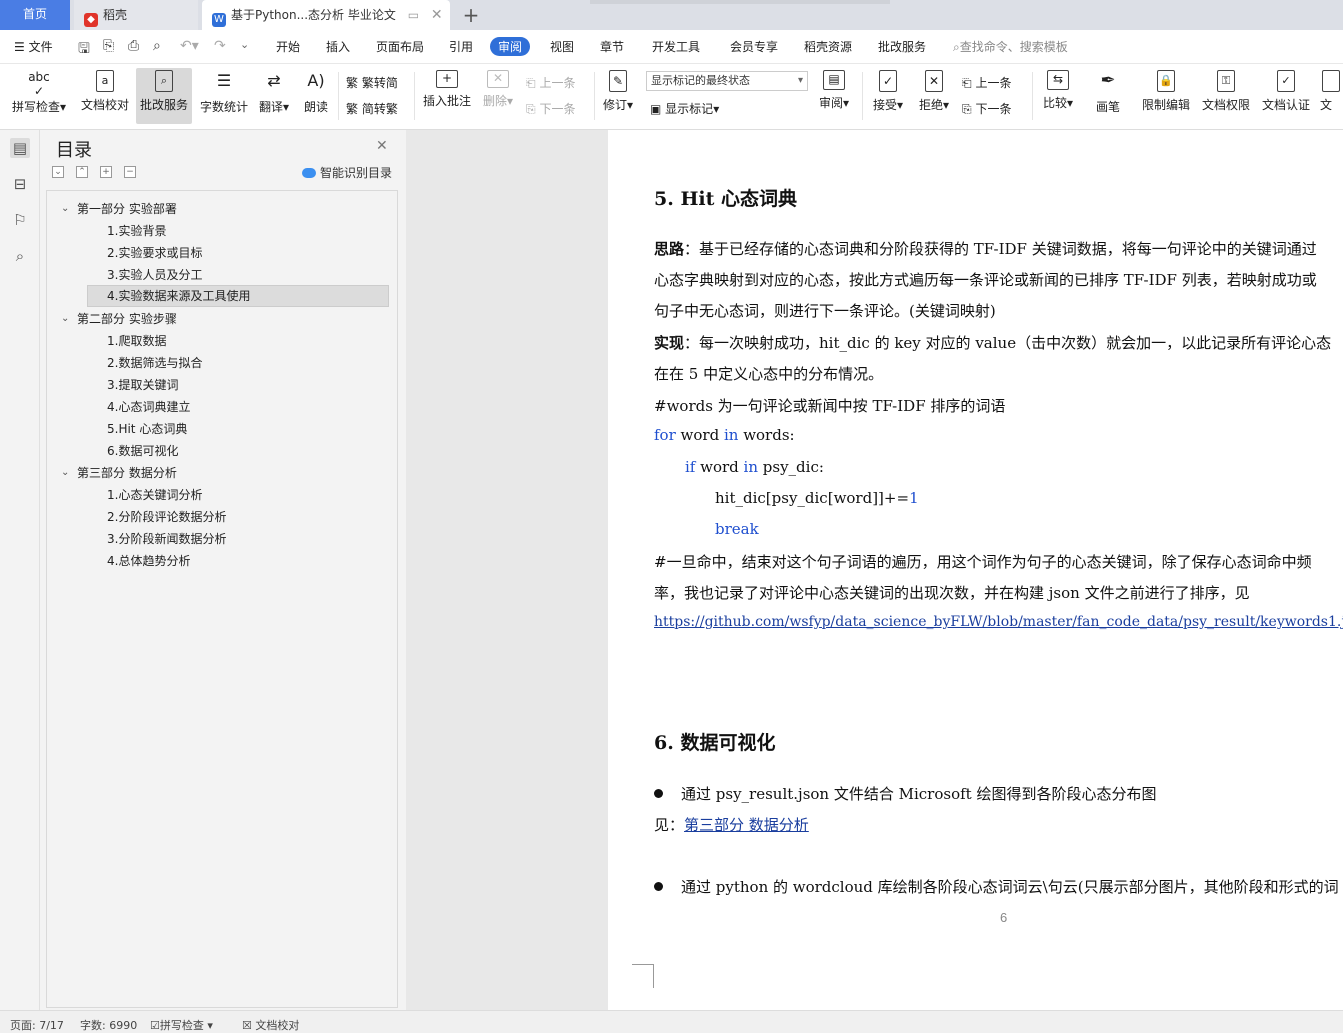 This screenshot has width=1343, height=1033. What do you see at coordinates (316, 96) in the screenshot?
I see `read-aloud-button: A) 朗读` at bounding box center [316, 96].